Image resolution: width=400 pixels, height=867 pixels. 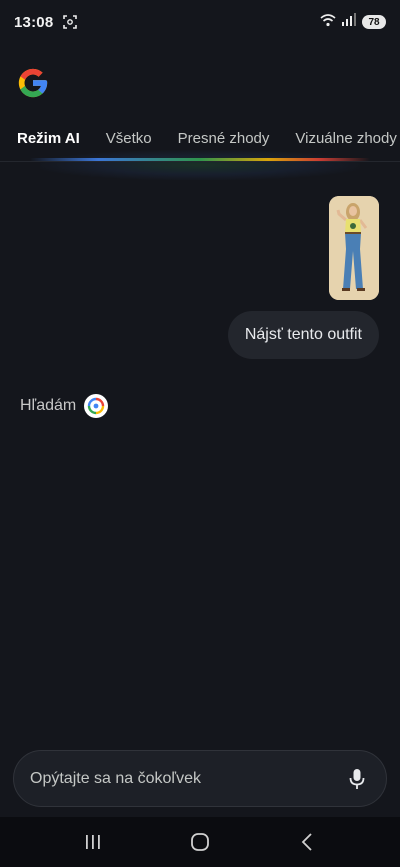 I want to click on searching-text: Hľadám, so click(x=48, y=405).